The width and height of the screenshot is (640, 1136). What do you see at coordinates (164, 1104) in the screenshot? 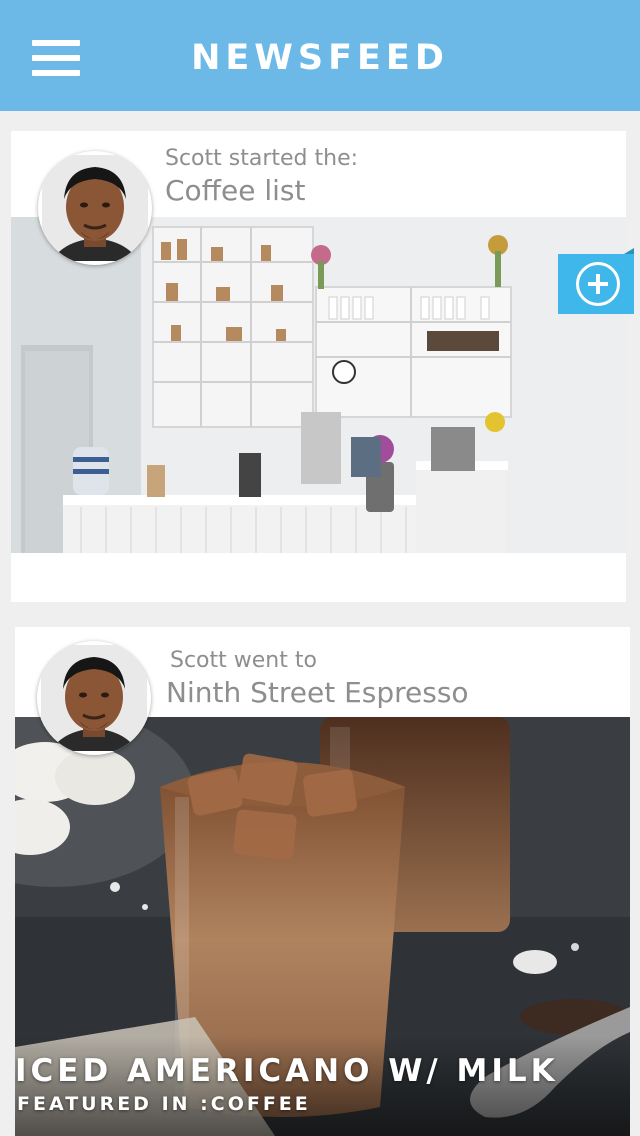
I see `featured-in-label: FEATURED IN :COFFEE` at bounding box center [164, 1104].